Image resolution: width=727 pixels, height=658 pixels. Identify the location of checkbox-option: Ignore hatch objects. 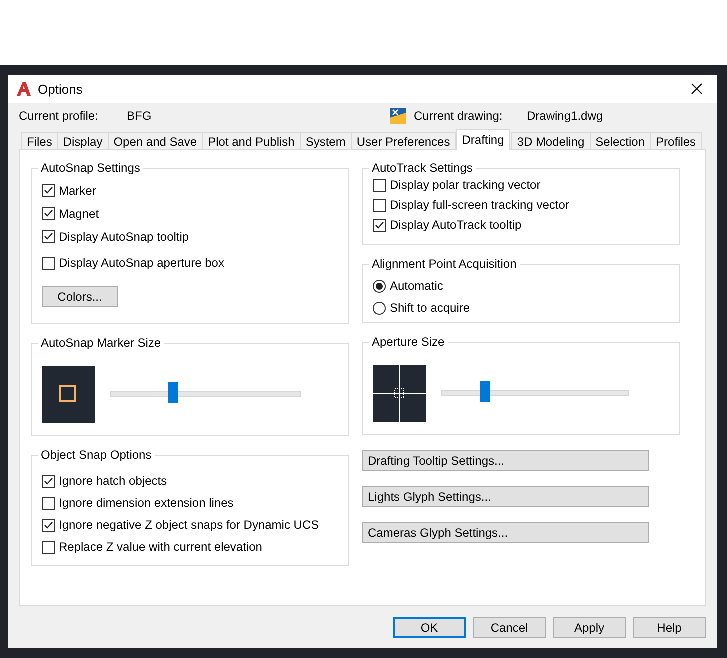
(105, 481).